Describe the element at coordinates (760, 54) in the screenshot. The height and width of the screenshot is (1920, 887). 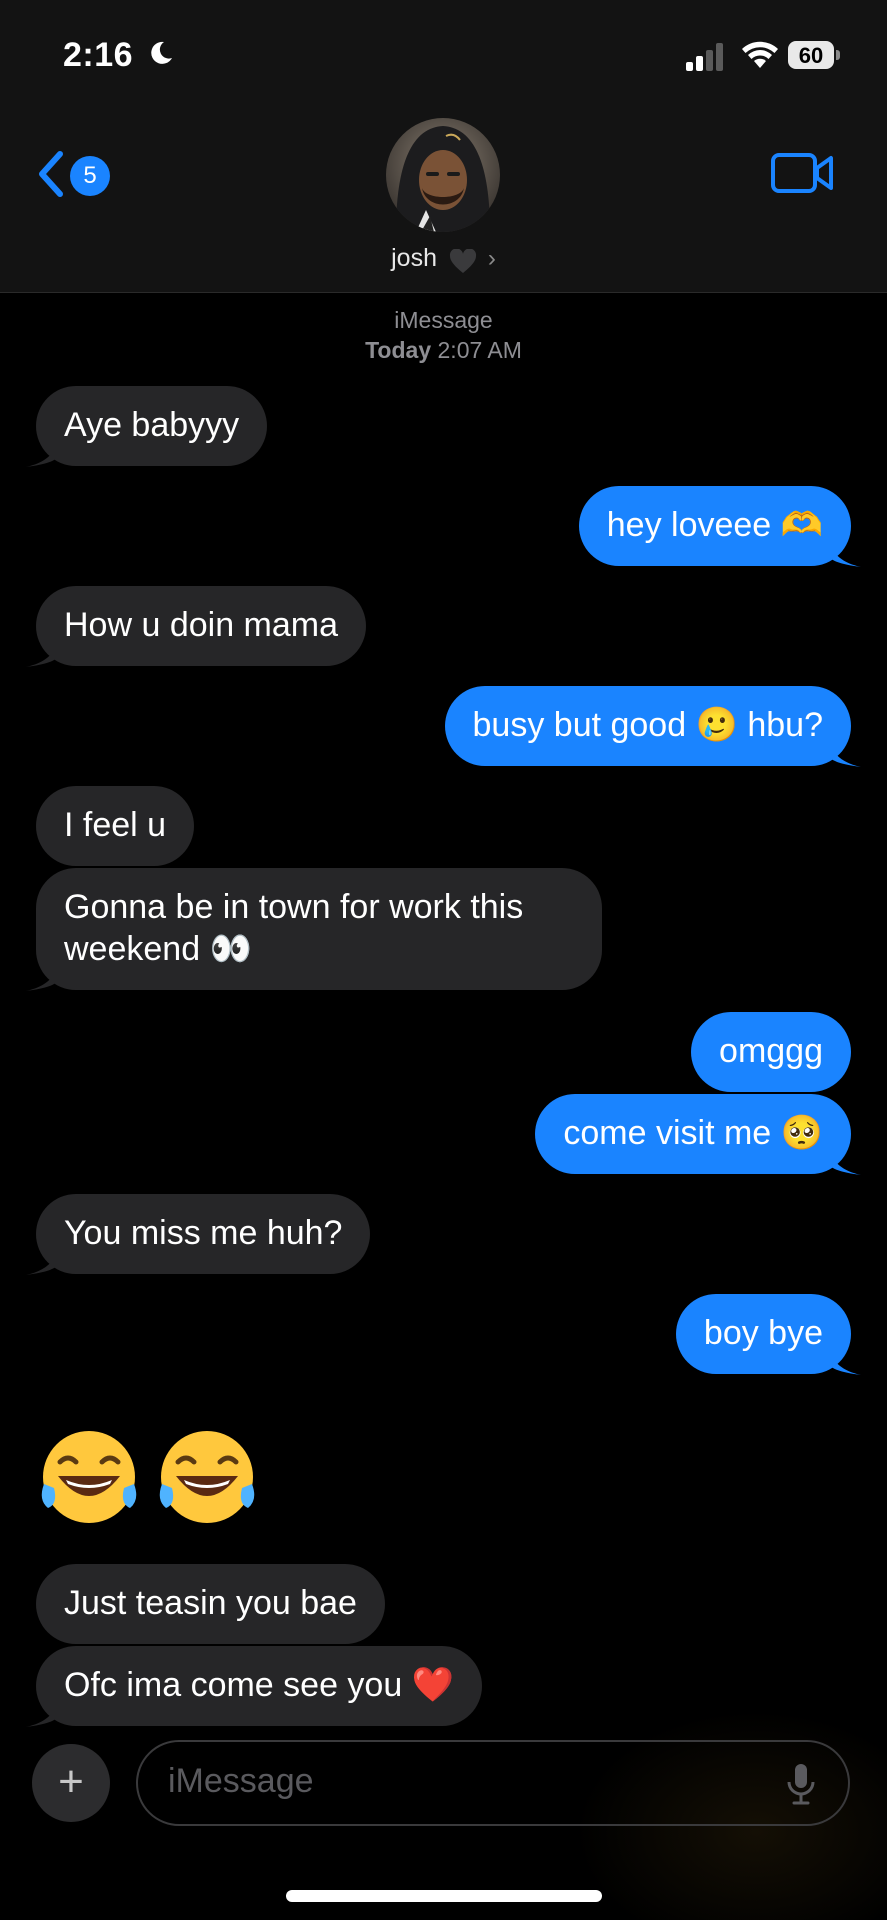
I see `wifi-icon` at that location.